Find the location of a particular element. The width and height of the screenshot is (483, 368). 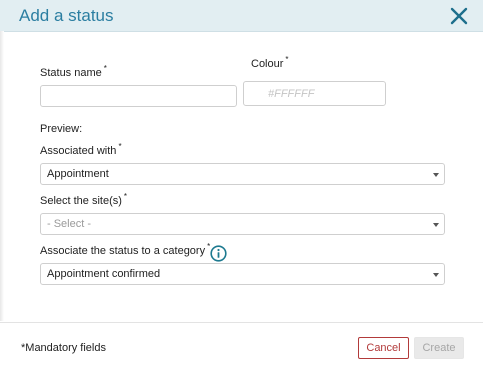

category-label-text: Associate the status to a category is located at coordinates (123, 251).